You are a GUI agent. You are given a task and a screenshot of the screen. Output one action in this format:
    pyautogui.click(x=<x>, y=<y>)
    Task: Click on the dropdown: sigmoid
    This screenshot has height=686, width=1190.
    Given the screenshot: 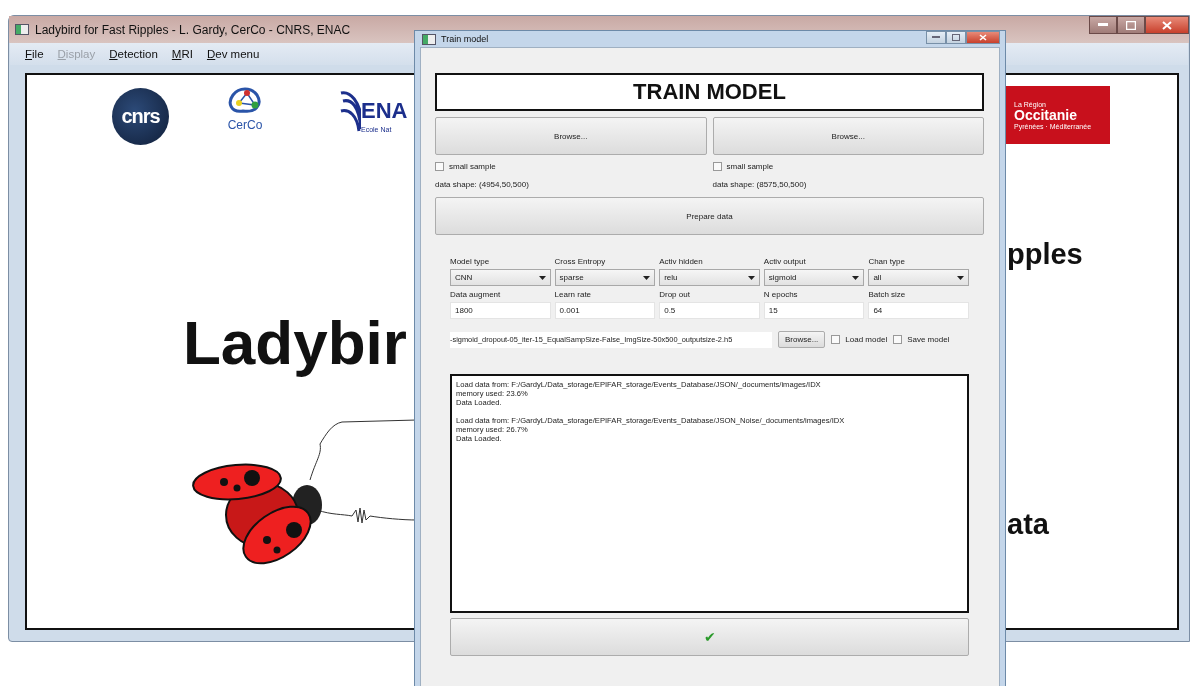 What is the action you would take?
    pyautogui.click(x=814, y=277)
    